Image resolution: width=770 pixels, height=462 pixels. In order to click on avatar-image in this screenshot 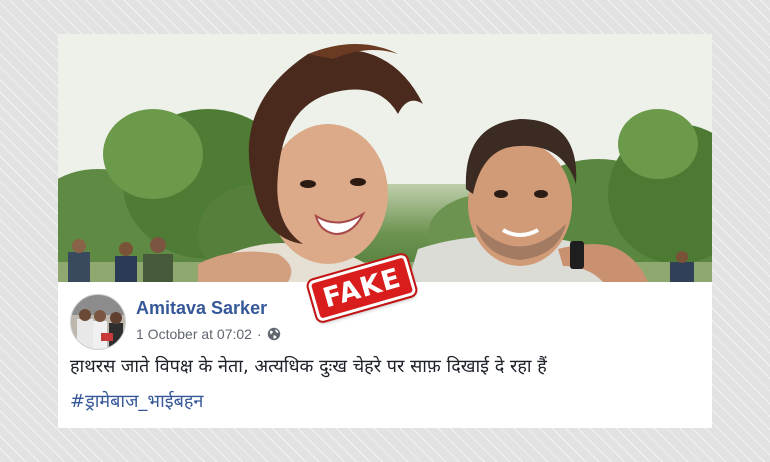, I will do `click(98, 322)`.